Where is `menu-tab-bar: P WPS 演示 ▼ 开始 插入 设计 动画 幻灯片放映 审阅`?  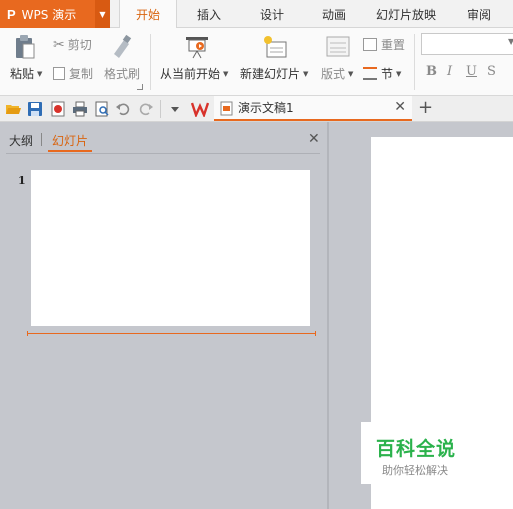
menu-tab-bar: P WPS 演示 ▼ 开始 插入 设计 动画 幻灯片放映 审阅 is located at coordinates (256, 14).